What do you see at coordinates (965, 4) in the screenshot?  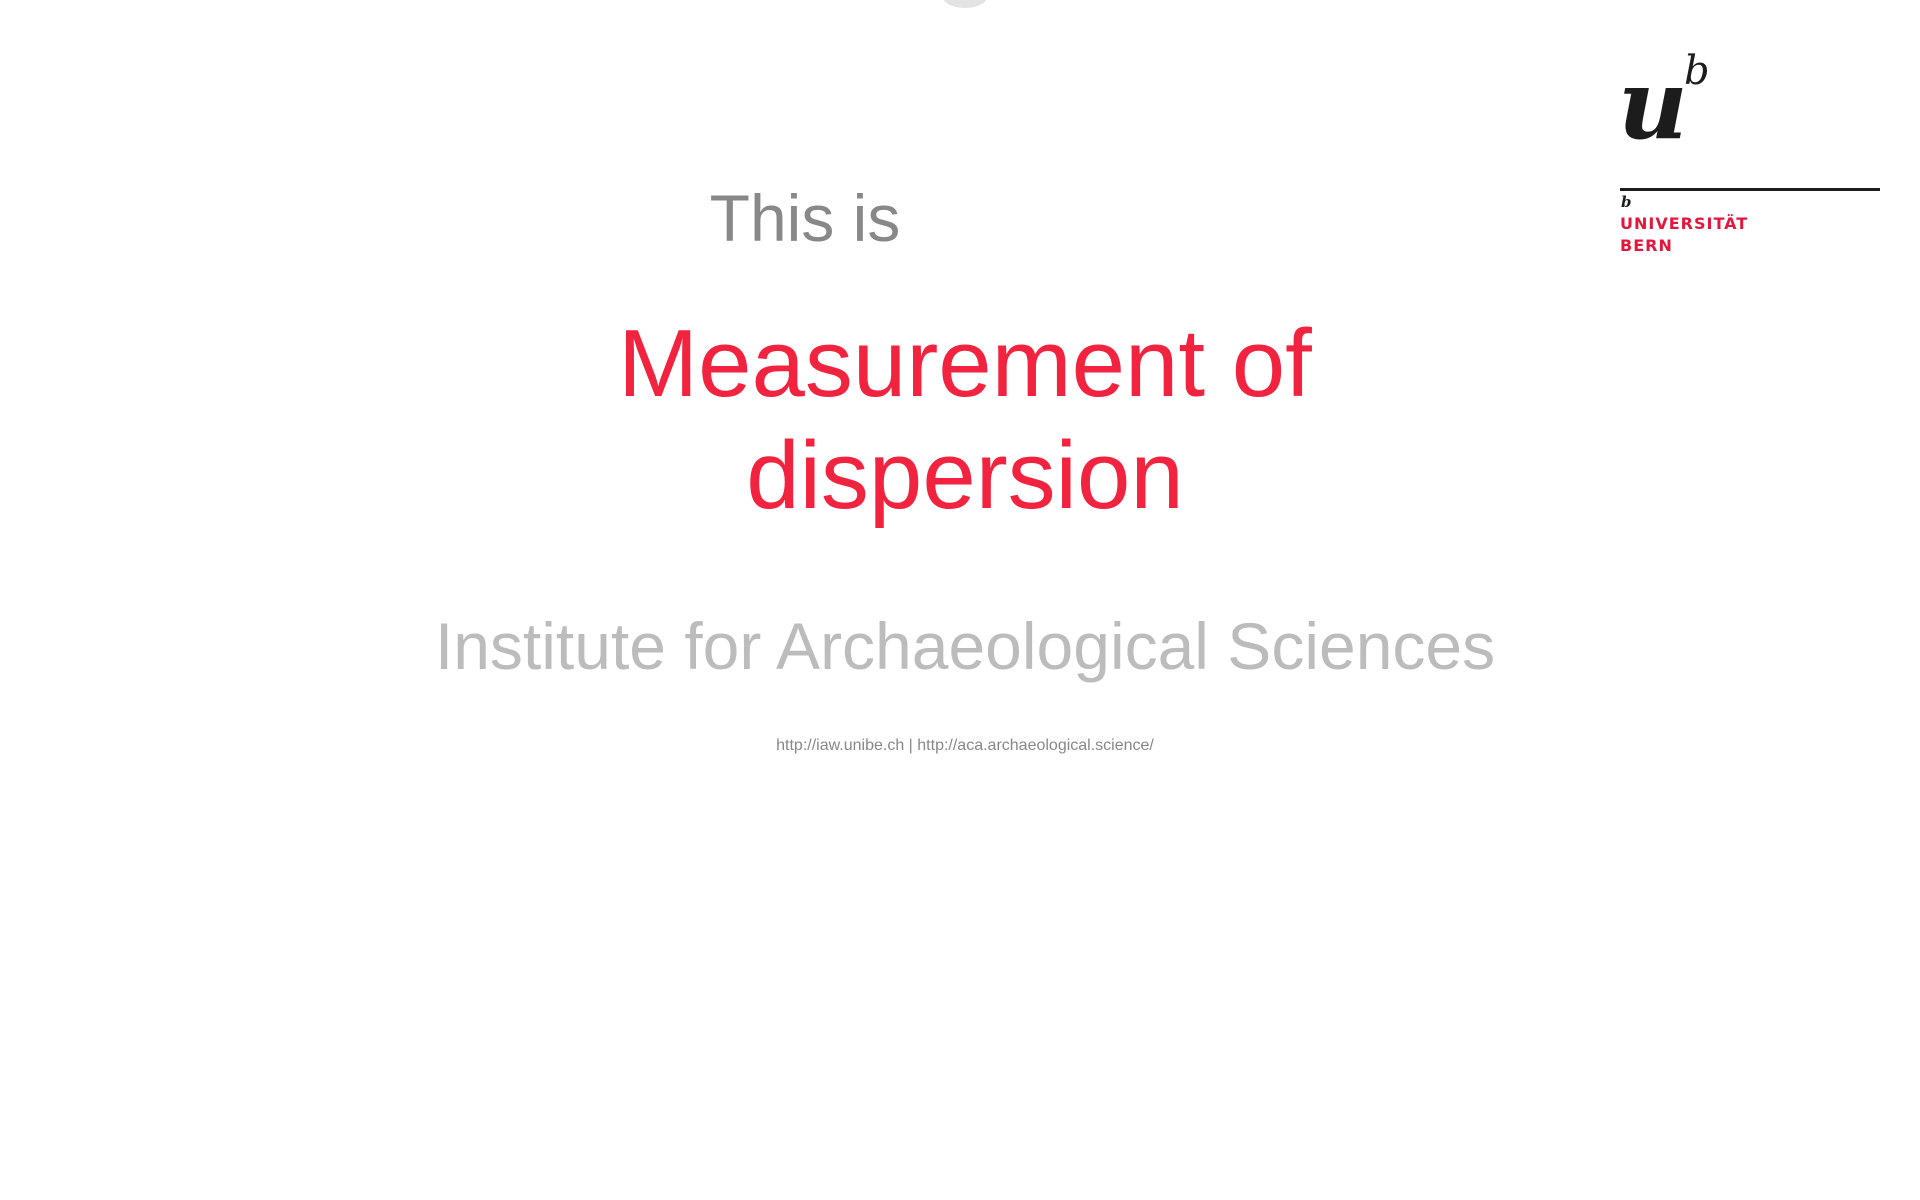 I see `top-handle` at bounding box center [965, 4].